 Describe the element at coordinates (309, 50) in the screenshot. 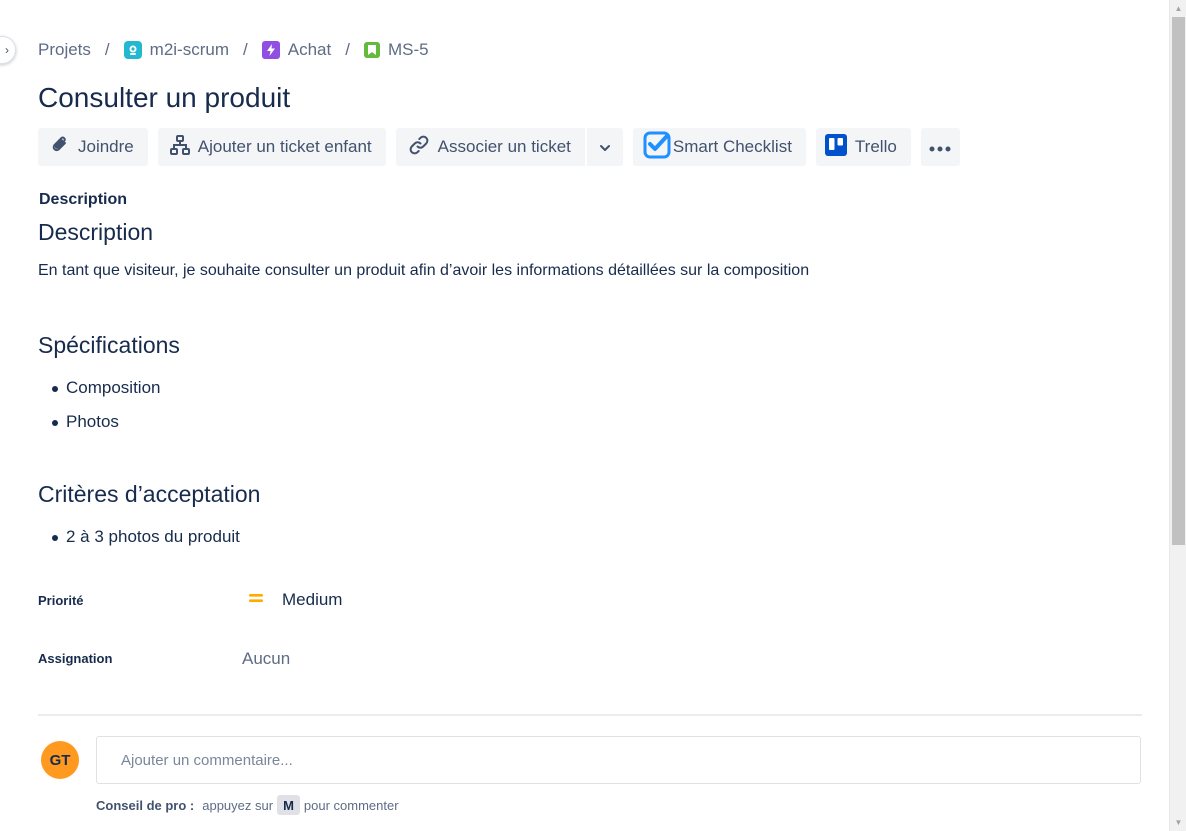

I see `breadcrumb-epic-label: Achat` at that location.